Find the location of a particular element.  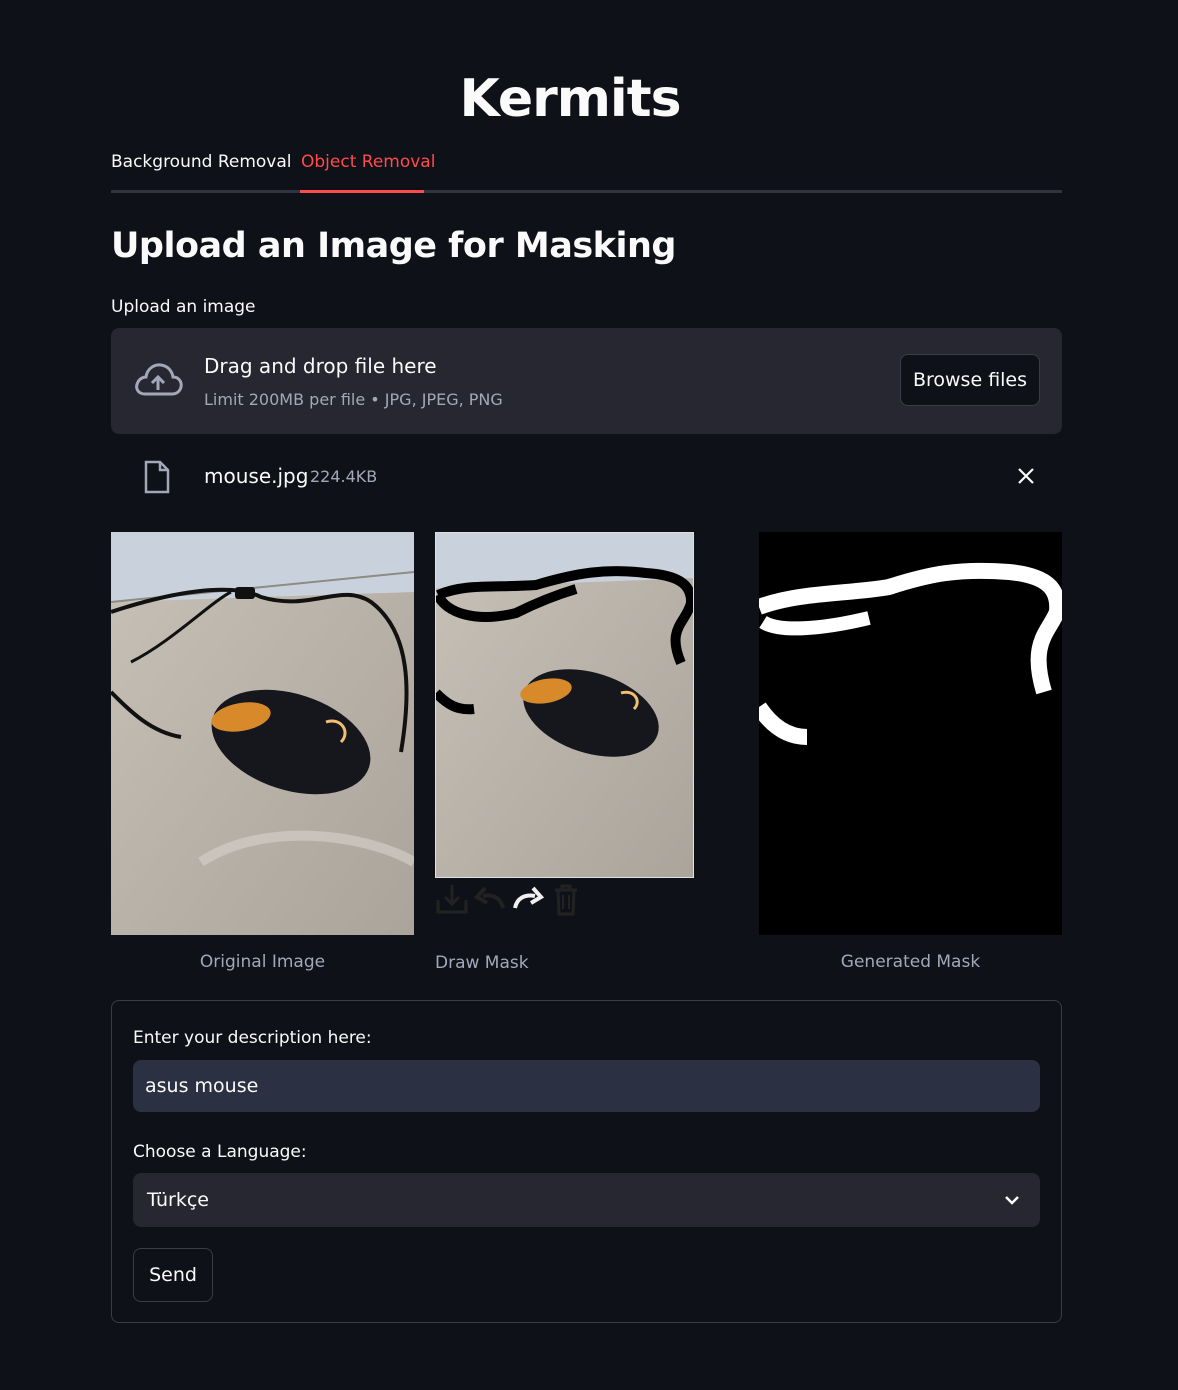

chevron-down-icon is located at coordinates (1012, 1200).